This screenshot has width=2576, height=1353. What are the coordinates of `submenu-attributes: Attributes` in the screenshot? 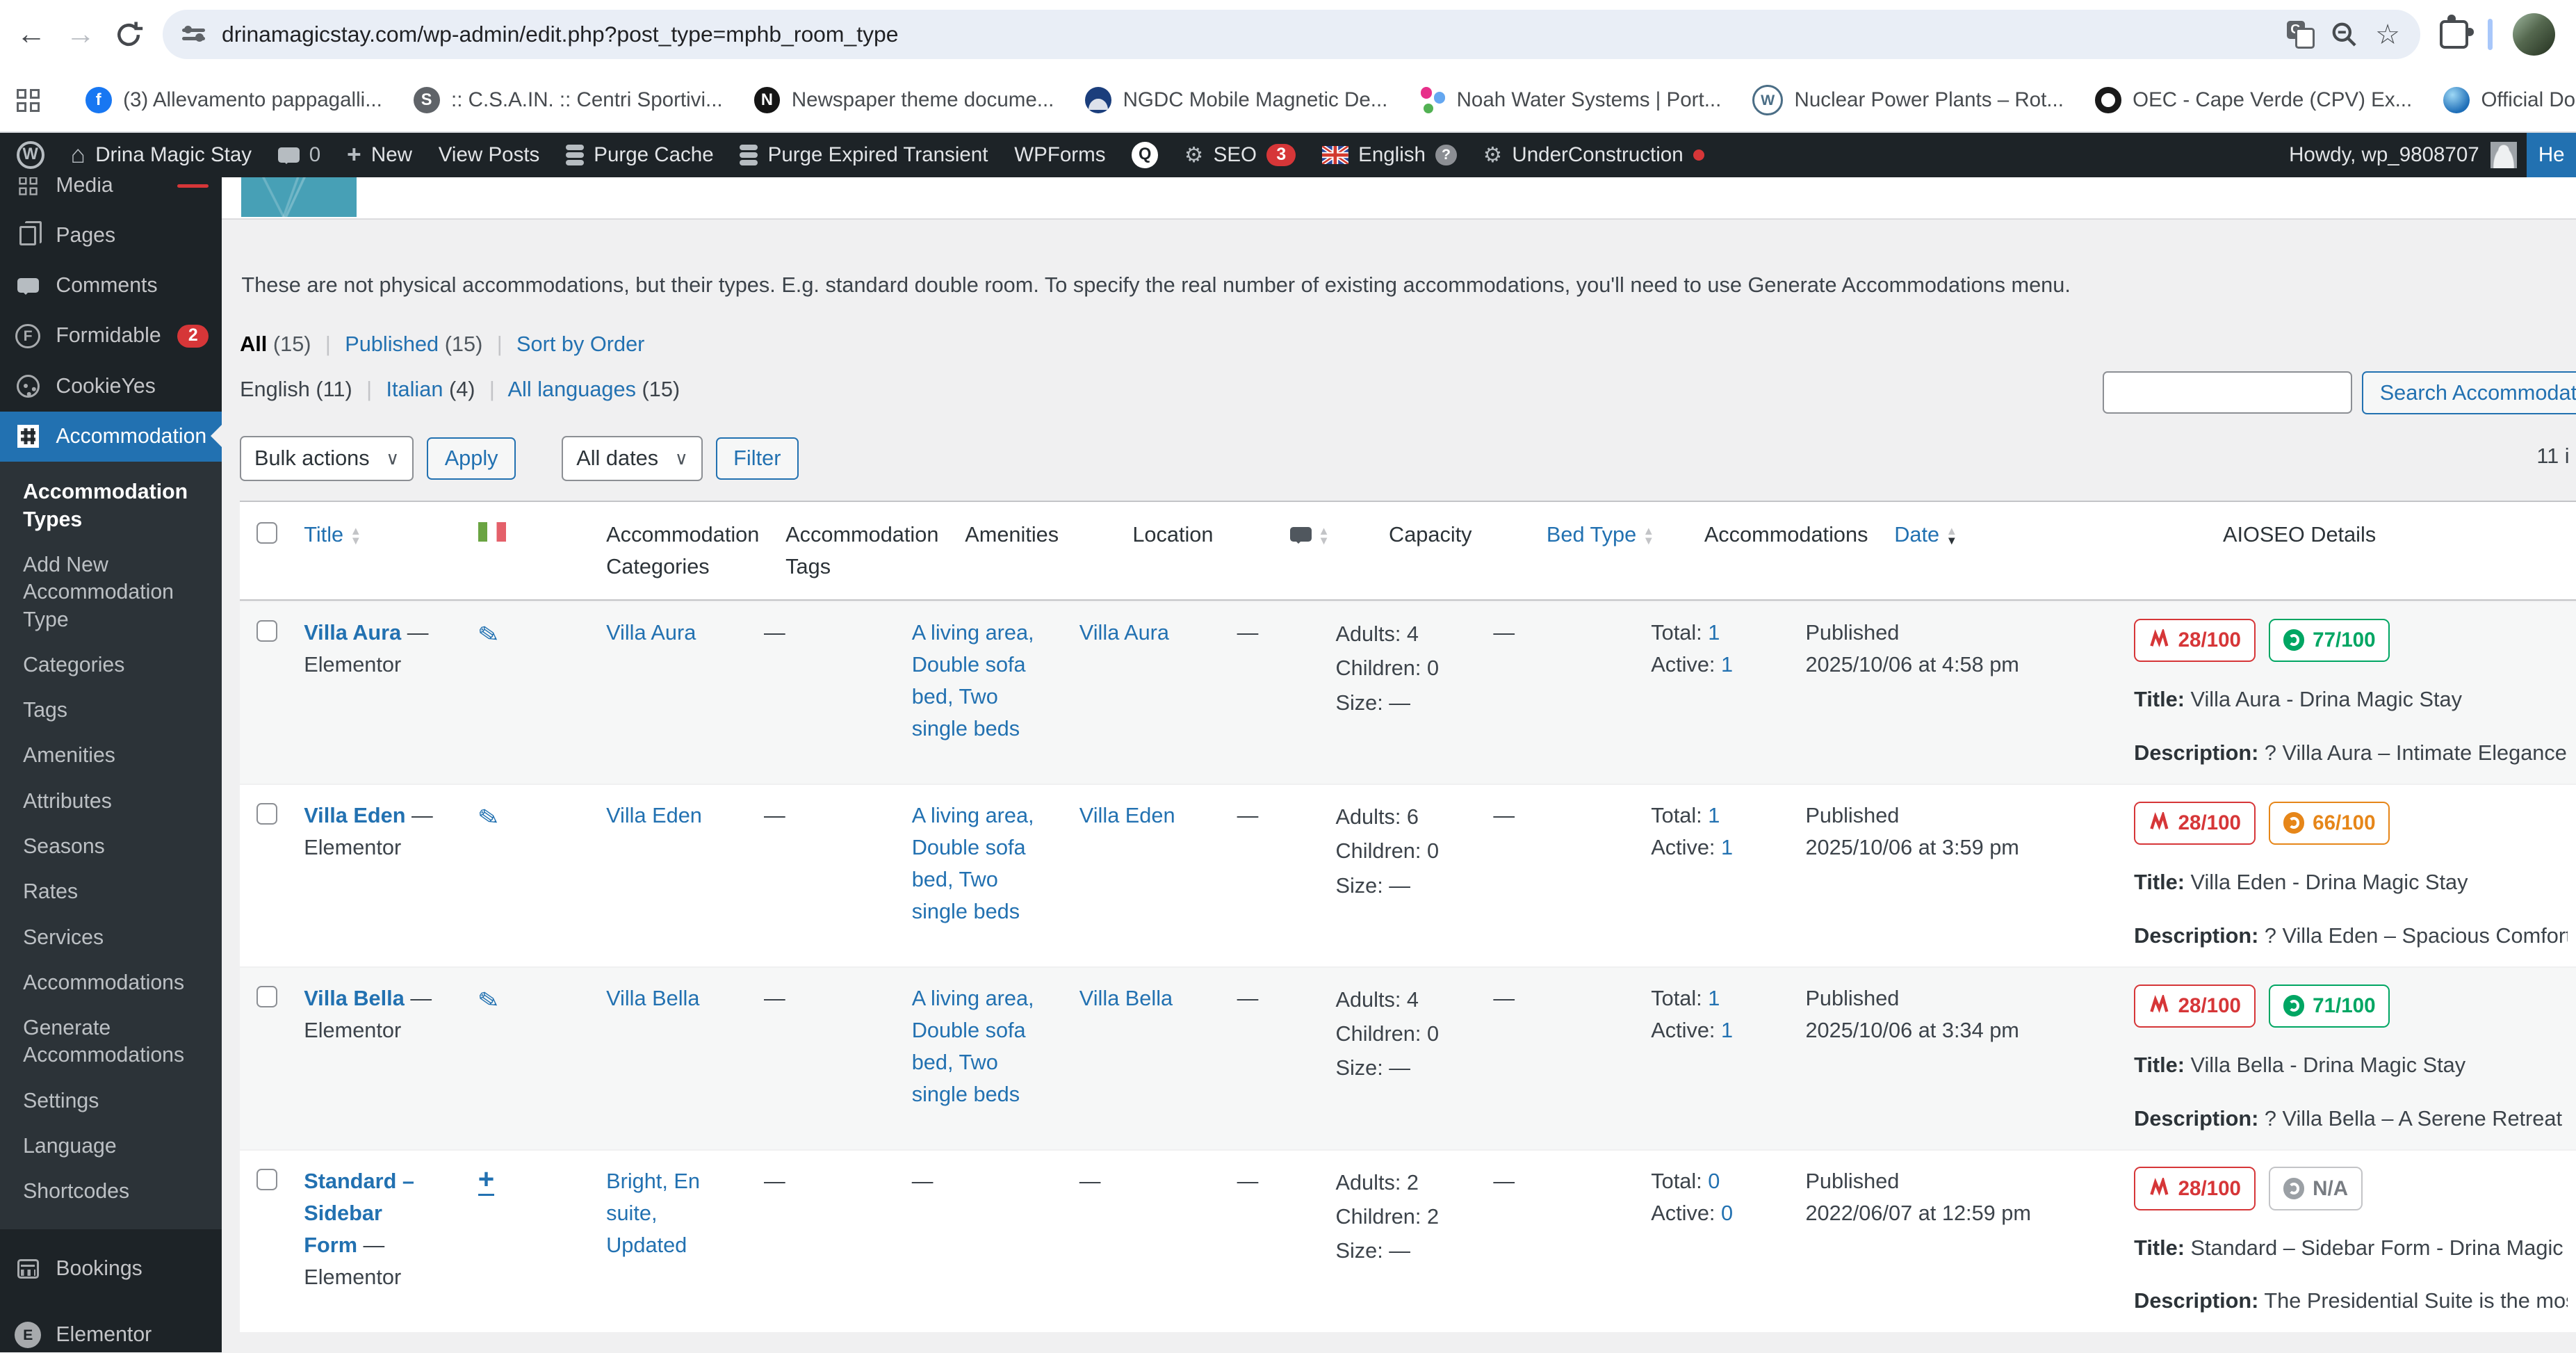 It's located at (111, 801).